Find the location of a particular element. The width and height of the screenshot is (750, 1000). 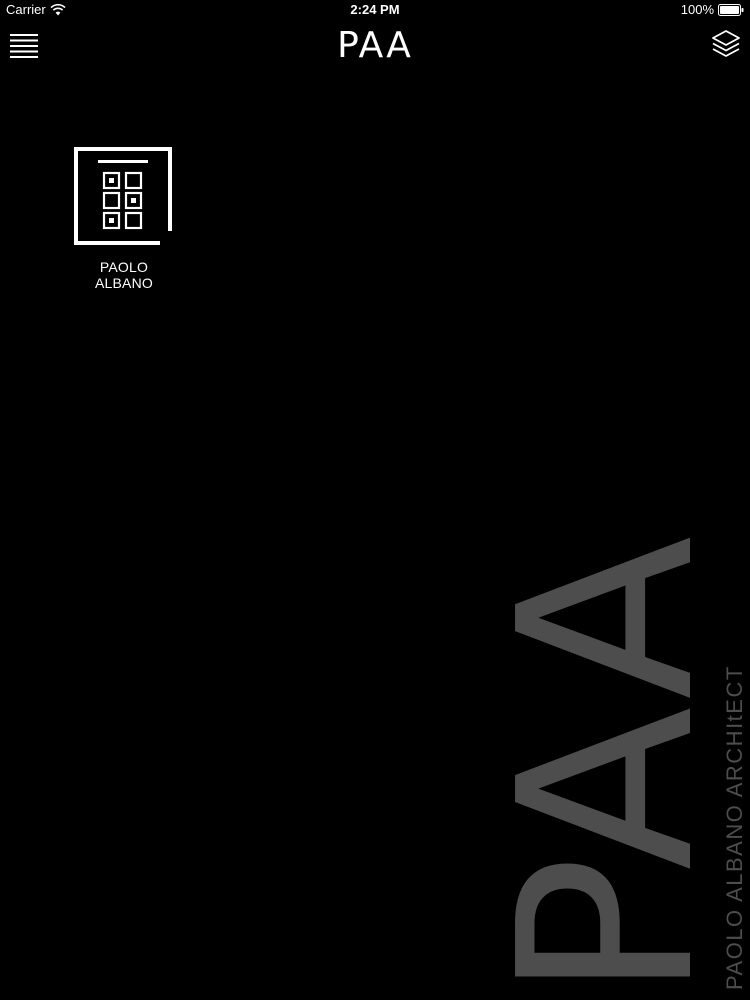

app-logo-text: PAA is located at coordinates (375, 44).